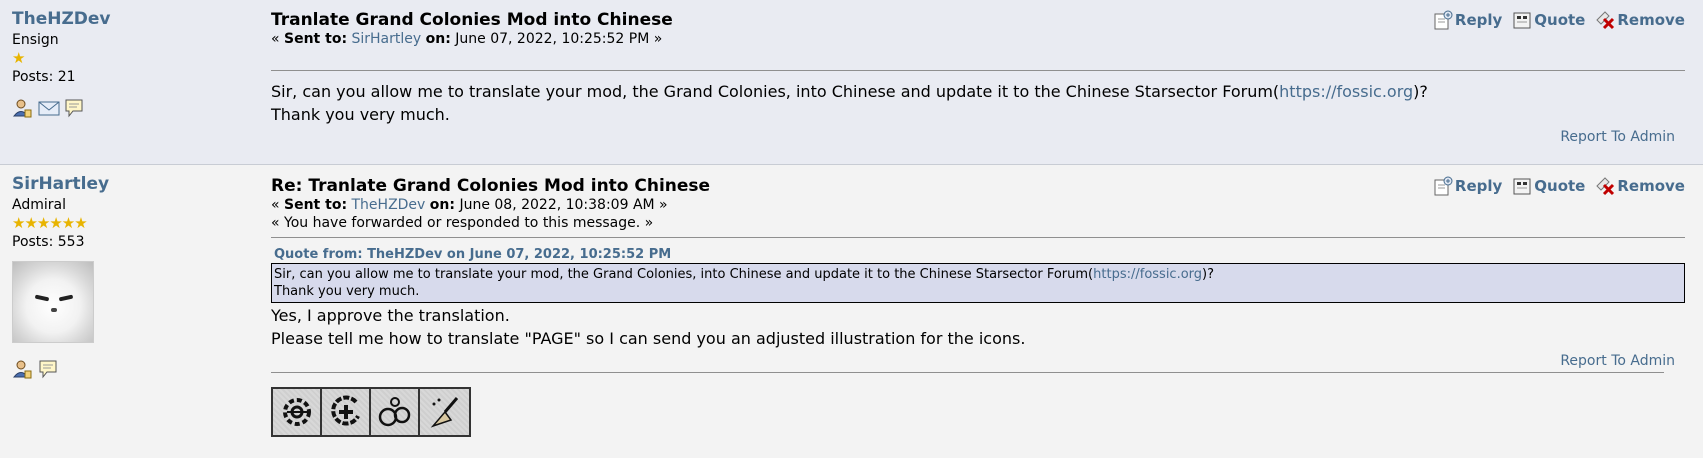  I want to click on recipient-link: SirHartley, so click(387, 39).